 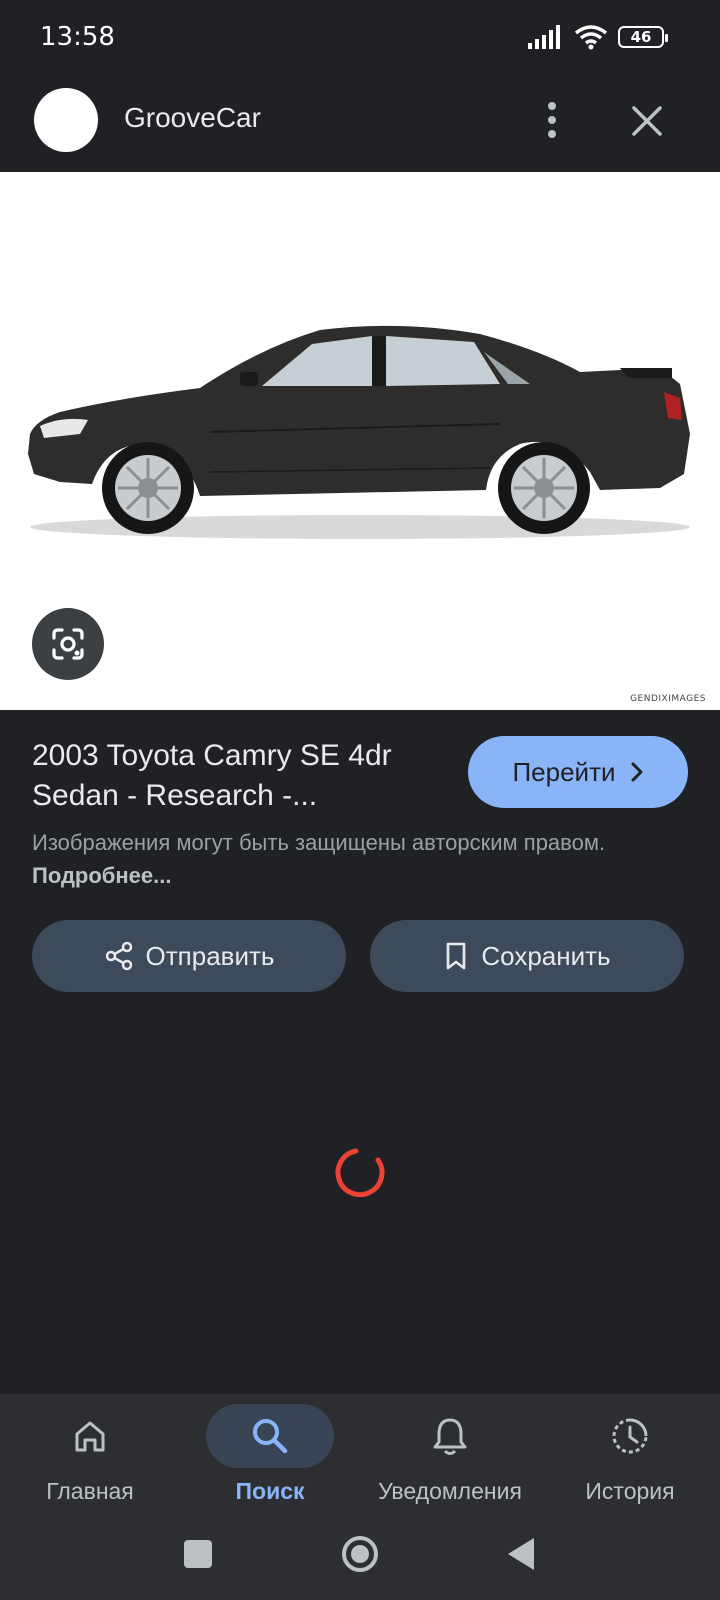 I want to click on nav-search: Поиск, so click(x=270, y=1455).